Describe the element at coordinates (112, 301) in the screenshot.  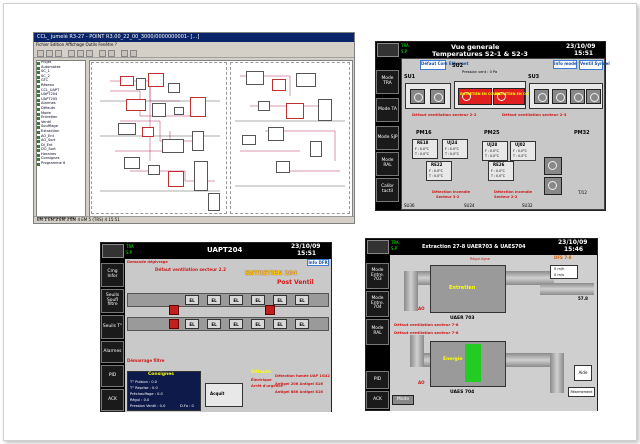
I see `side-menu-button: Seuils Soufl filtre` at that location.